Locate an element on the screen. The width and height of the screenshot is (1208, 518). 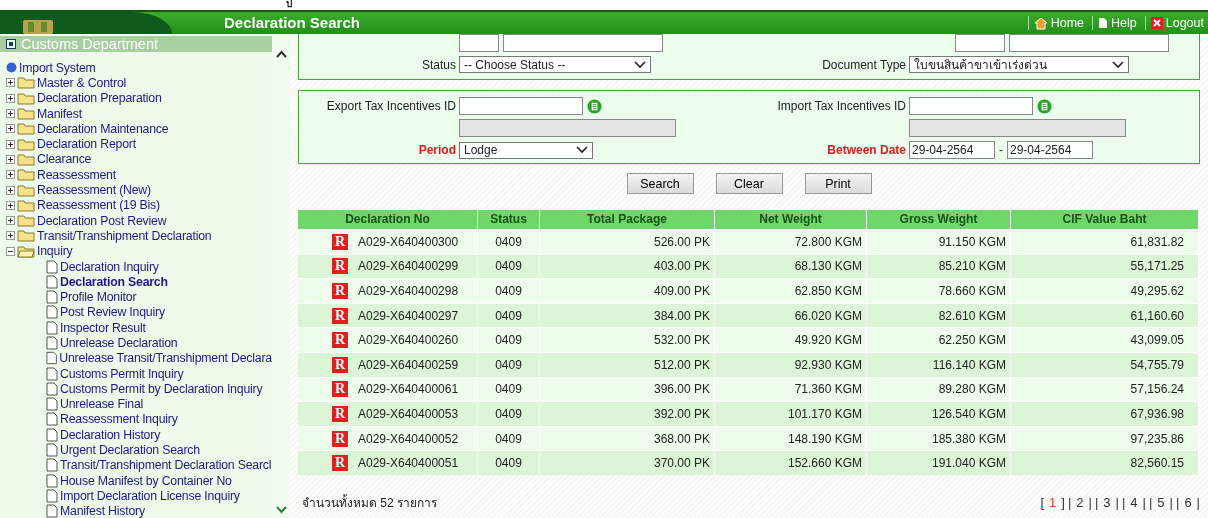
table-cell: 409.00 PK is located at coordinates (681, 291).